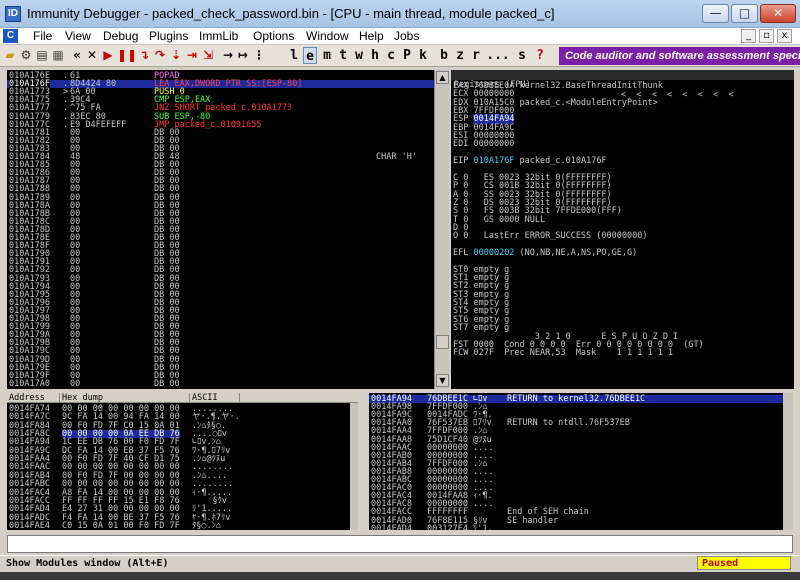 The width and height of the screenshot is (800, 580). What do you see at coordinates (744, 563) in the screenshot?
I see `debugger-state-badge: Paused` at bounding box center [744, 563].